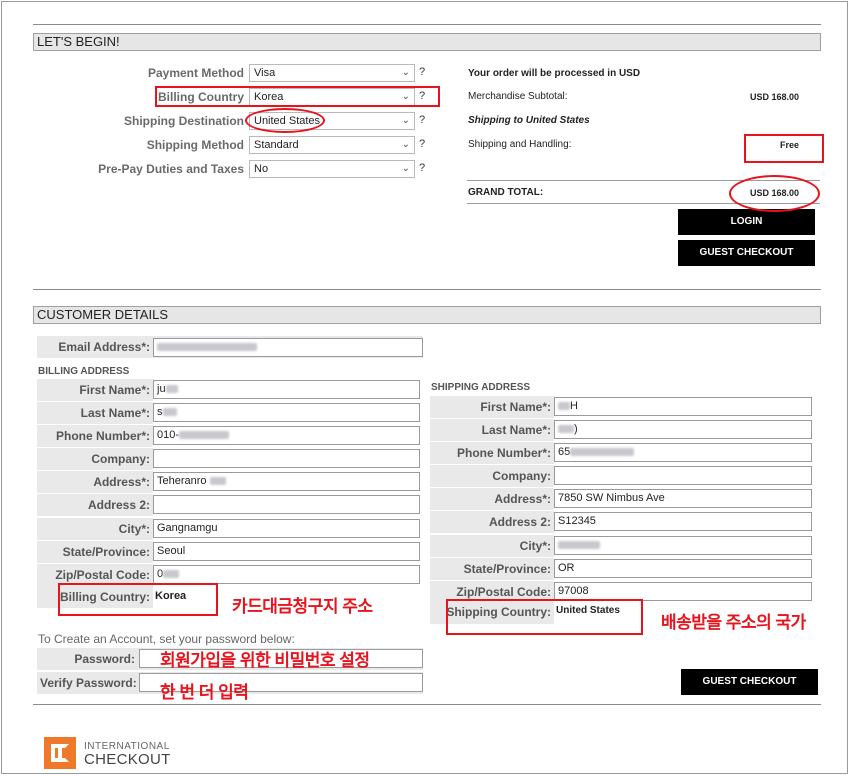  Describe the element at coordinates (749, 682) in the screenshot. I see `guest-checkout-button-bottom: GUEST CHECKOUT` at that location.